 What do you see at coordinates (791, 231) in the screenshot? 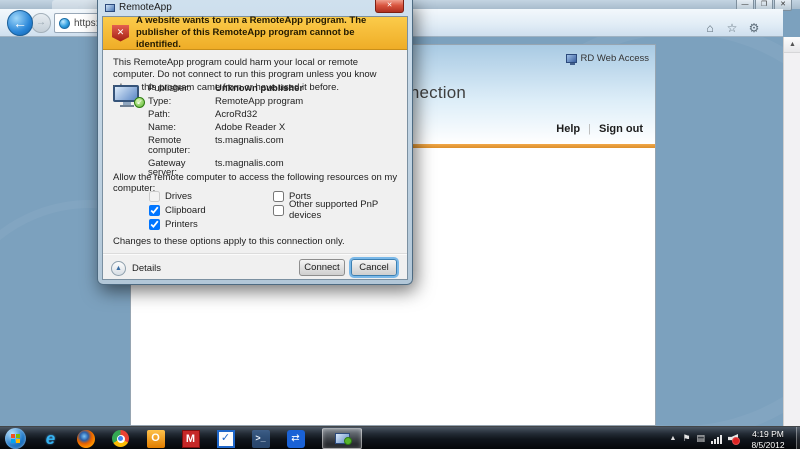
I see `page-scrollbar: ▲` at bounding box center [791, 231].